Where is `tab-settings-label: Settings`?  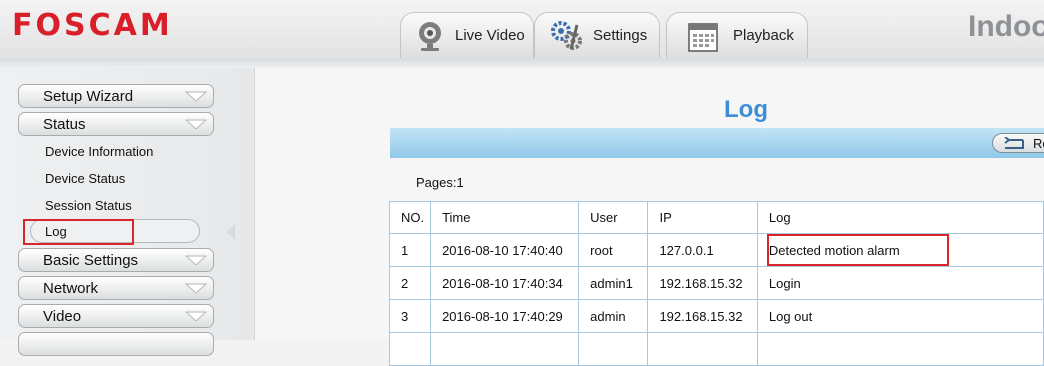
tab-settings-label: Settings is located at coordinates (620, 35).